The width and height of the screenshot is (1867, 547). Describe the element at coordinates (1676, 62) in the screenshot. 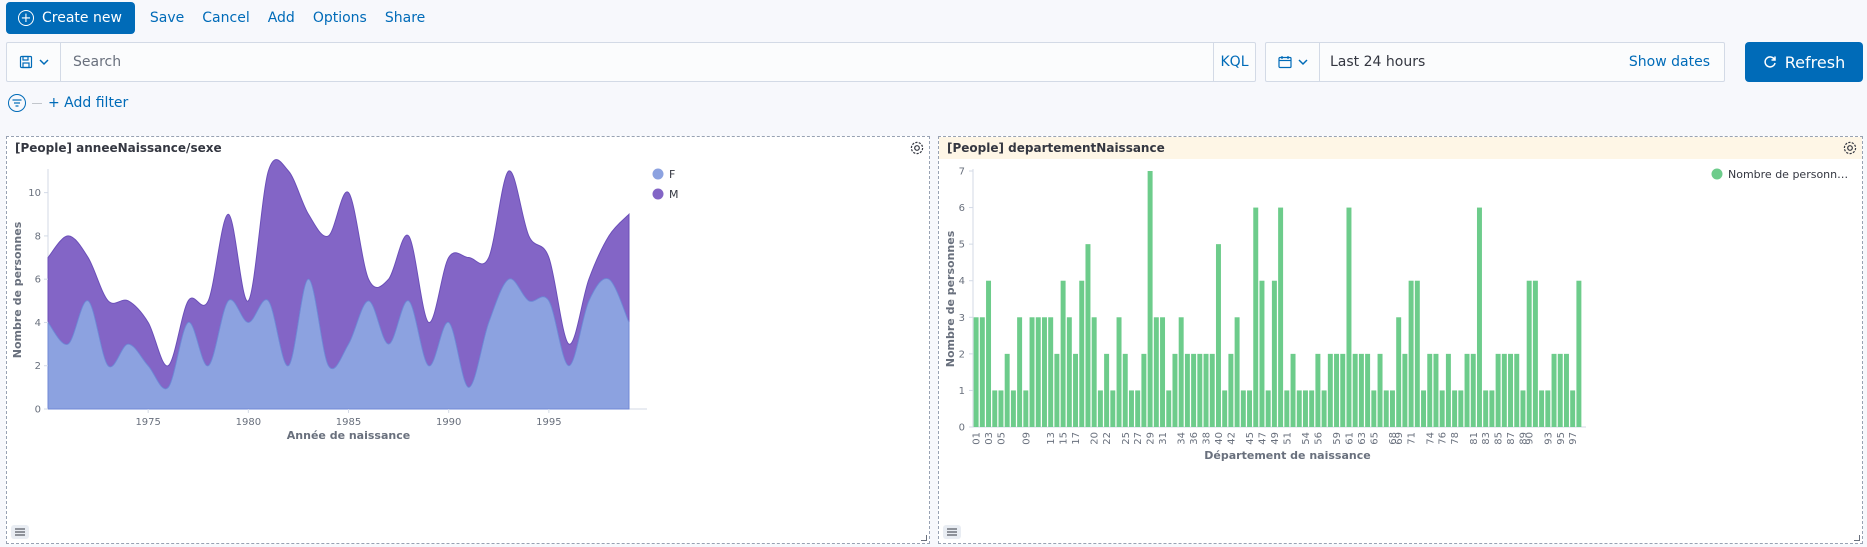

I see `show-dates-link: Show dates` at that location.